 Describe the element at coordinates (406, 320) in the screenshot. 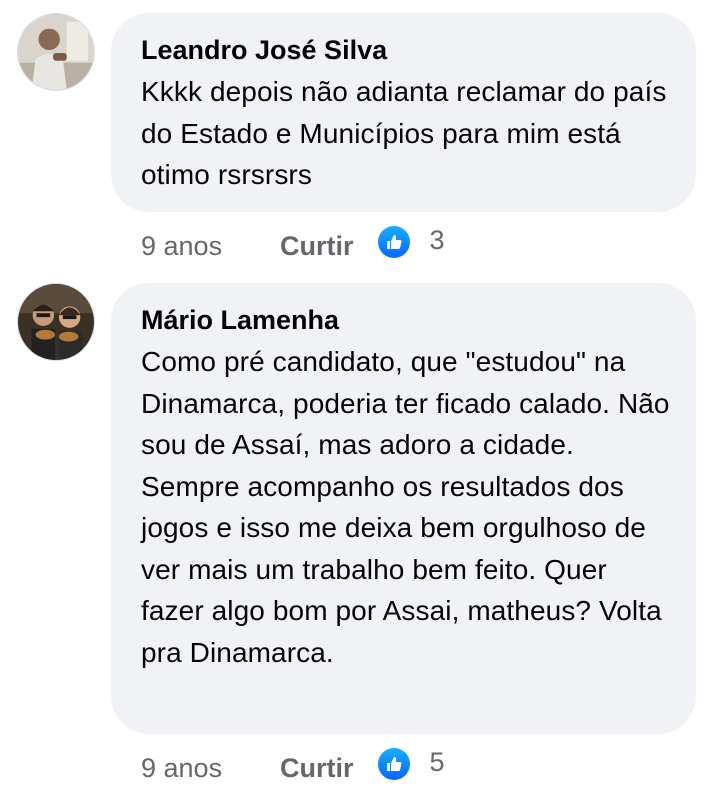

I see `comment-author: Mário Lamenha` at that location.